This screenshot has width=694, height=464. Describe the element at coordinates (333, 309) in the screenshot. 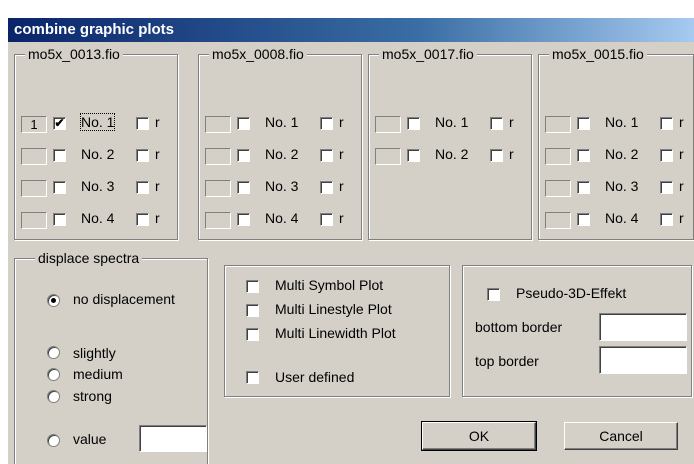

I see `multi-linestyle-label: Multi Linestyle Plot` at that location.